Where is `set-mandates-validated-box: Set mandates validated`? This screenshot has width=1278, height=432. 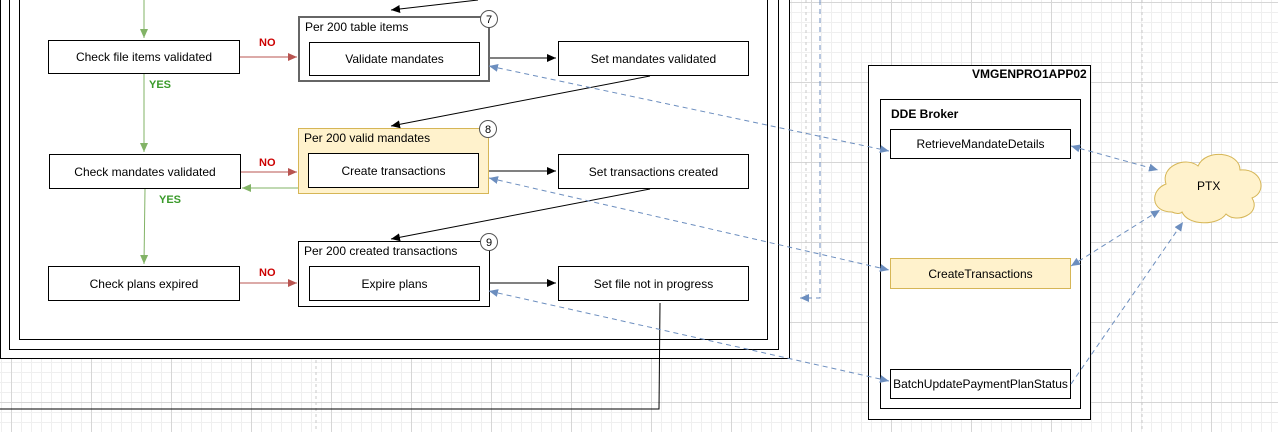 set-mandates-validated-box: Set mandates validated is located at coordinates (653, 58).